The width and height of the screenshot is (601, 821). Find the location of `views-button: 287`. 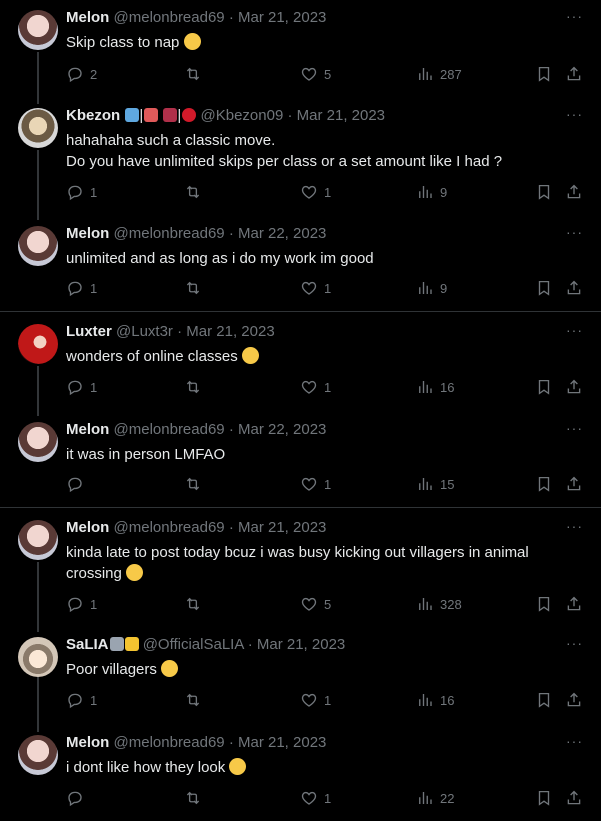

views-button: 287 is located at coordinates (439, 74).